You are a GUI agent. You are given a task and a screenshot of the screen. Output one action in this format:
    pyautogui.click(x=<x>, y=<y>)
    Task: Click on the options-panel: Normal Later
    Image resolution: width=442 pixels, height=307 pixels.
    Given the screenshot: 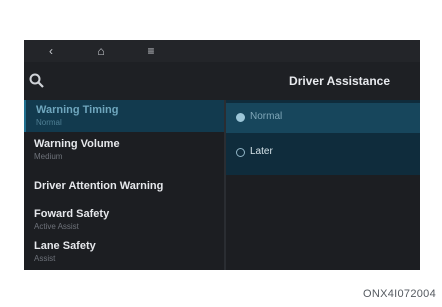 What is the action you would take?
    pyautogui.click(x=323, y=137)
    